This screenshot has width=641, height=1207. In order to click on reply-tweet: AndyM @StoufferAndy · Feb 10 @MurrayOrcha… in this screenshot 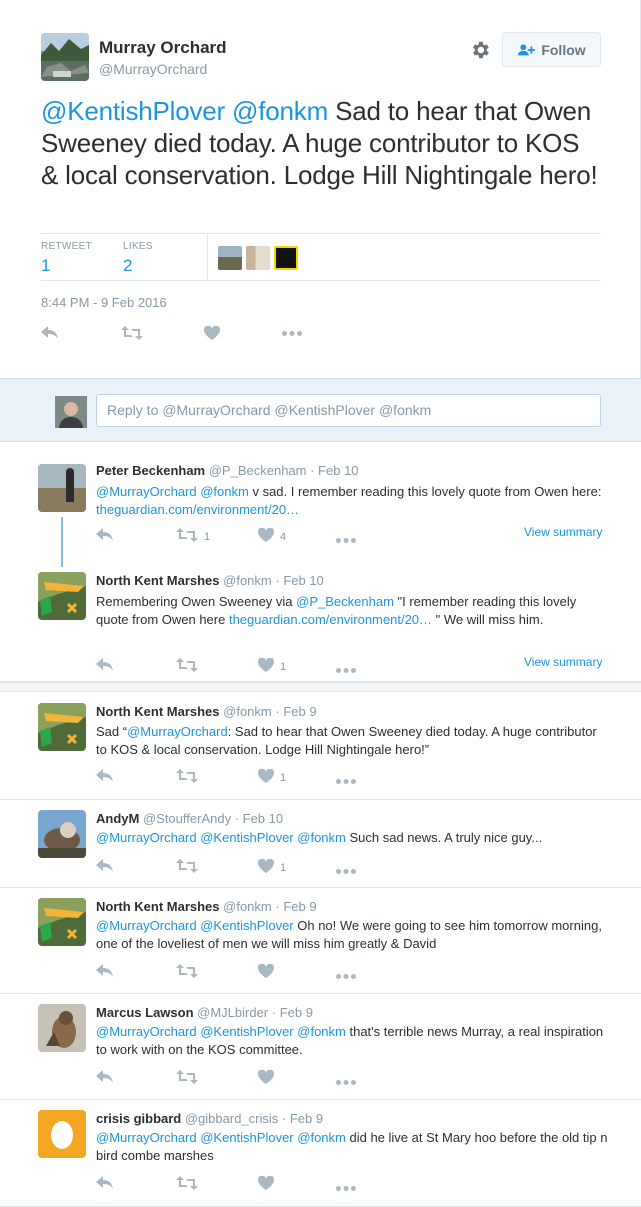, I will do `click(320, 844)`.